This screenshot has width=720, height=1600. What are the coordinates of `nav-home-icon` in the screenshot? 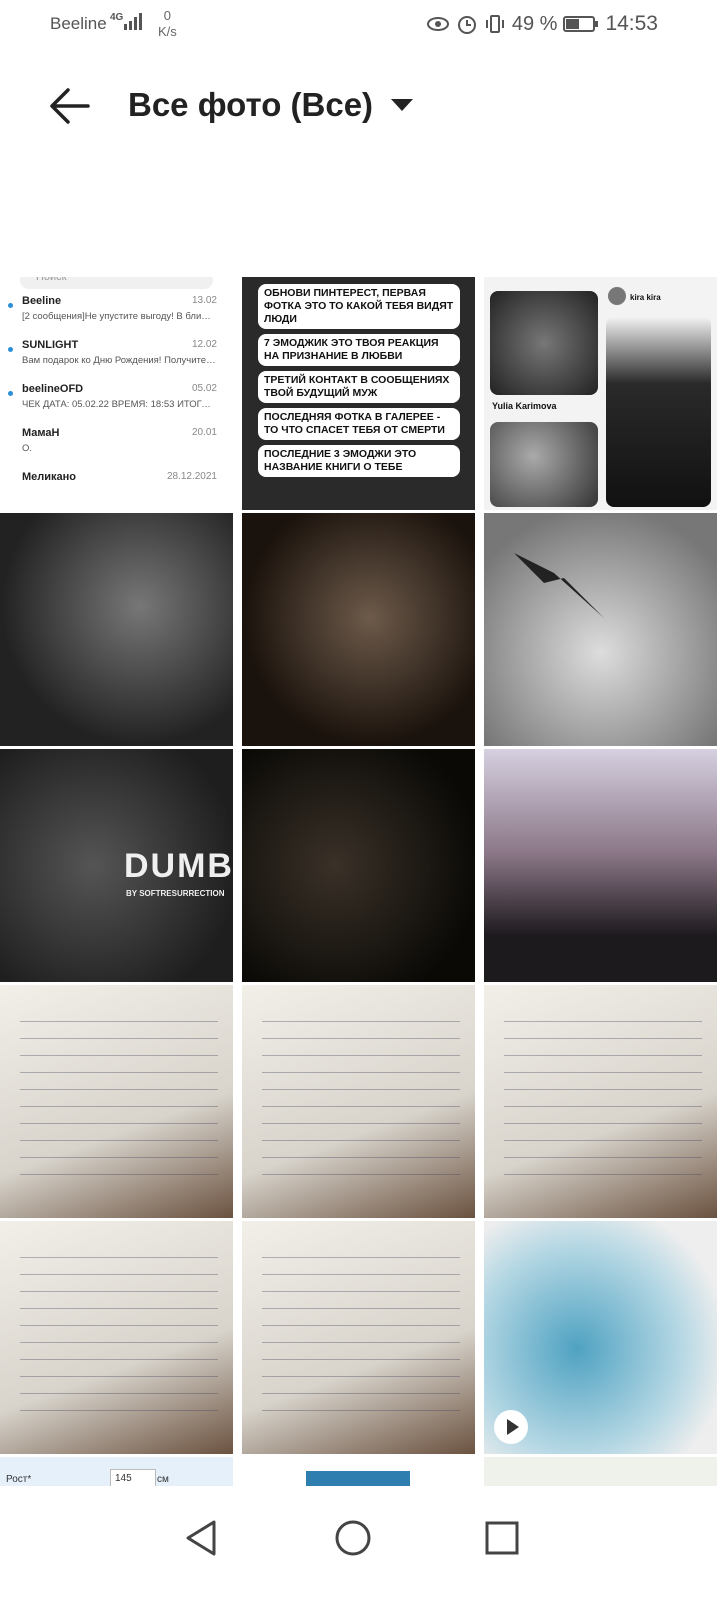 It's located at (353, 1538).